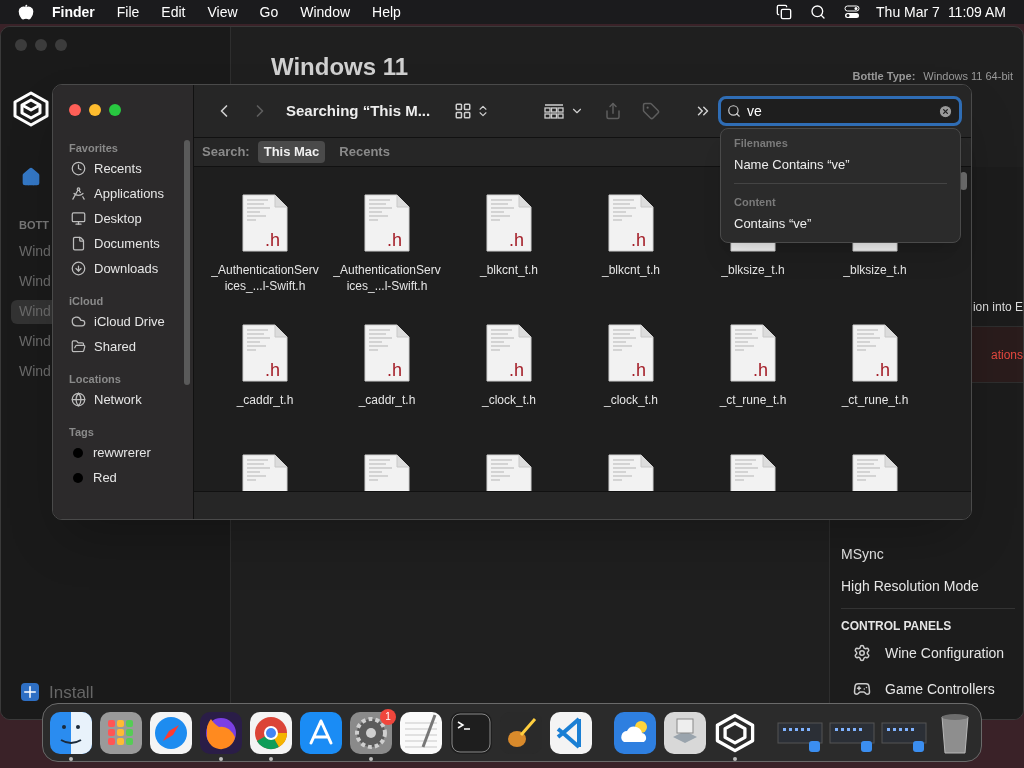 The image size is (1024, 768). What do you see at coordinates (945, 111) in the screenshot?
I see `clear-search-icon` at bounding box center [945, 111].